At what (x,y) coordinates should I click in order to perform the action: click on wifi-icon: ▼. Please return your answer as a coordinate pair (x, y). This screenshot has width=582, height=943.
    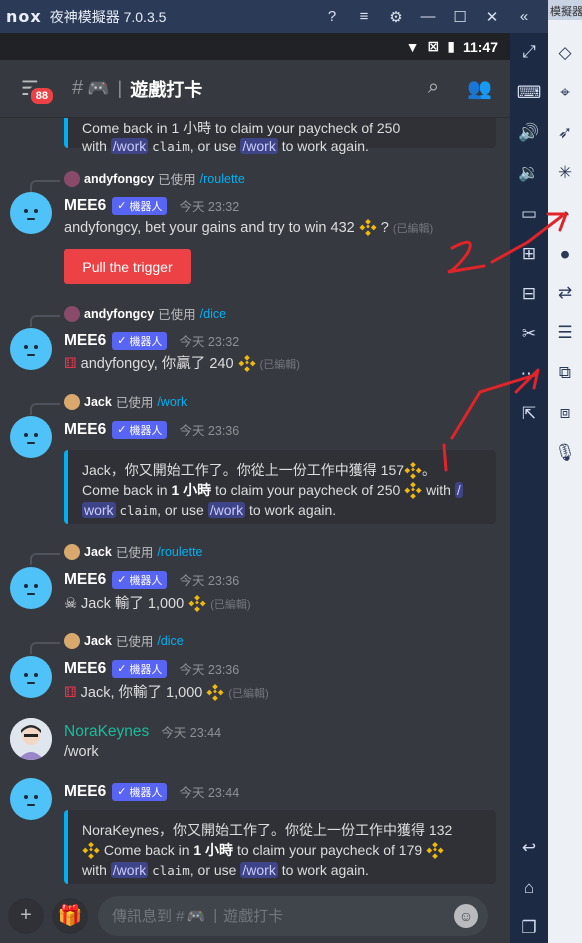
    Looking at the image, I should click on (412, 46).